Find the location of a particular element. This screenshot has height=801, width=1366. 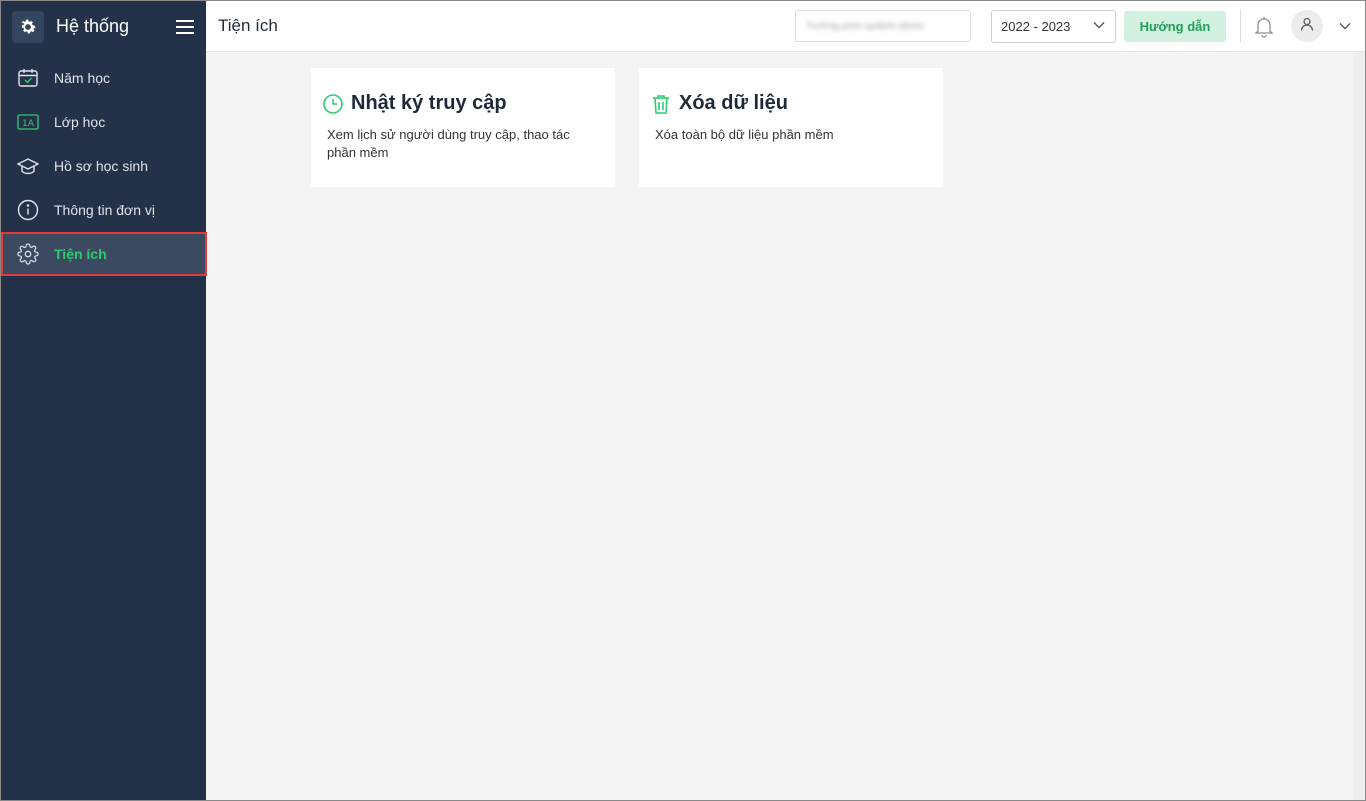

sidebar-item-label: Thông tin đơn vị is located at coordinates (105, 210).